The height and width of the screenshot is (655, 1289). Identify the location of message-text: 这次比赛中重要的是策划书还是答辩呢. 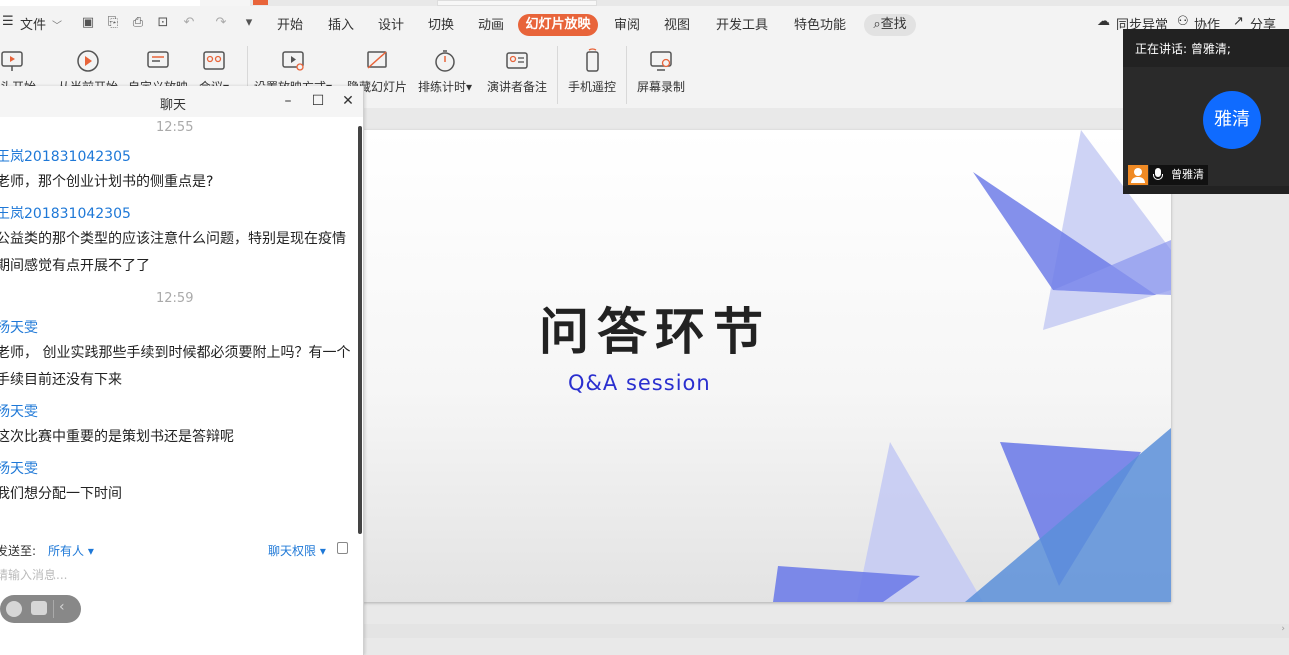
(117, 437).